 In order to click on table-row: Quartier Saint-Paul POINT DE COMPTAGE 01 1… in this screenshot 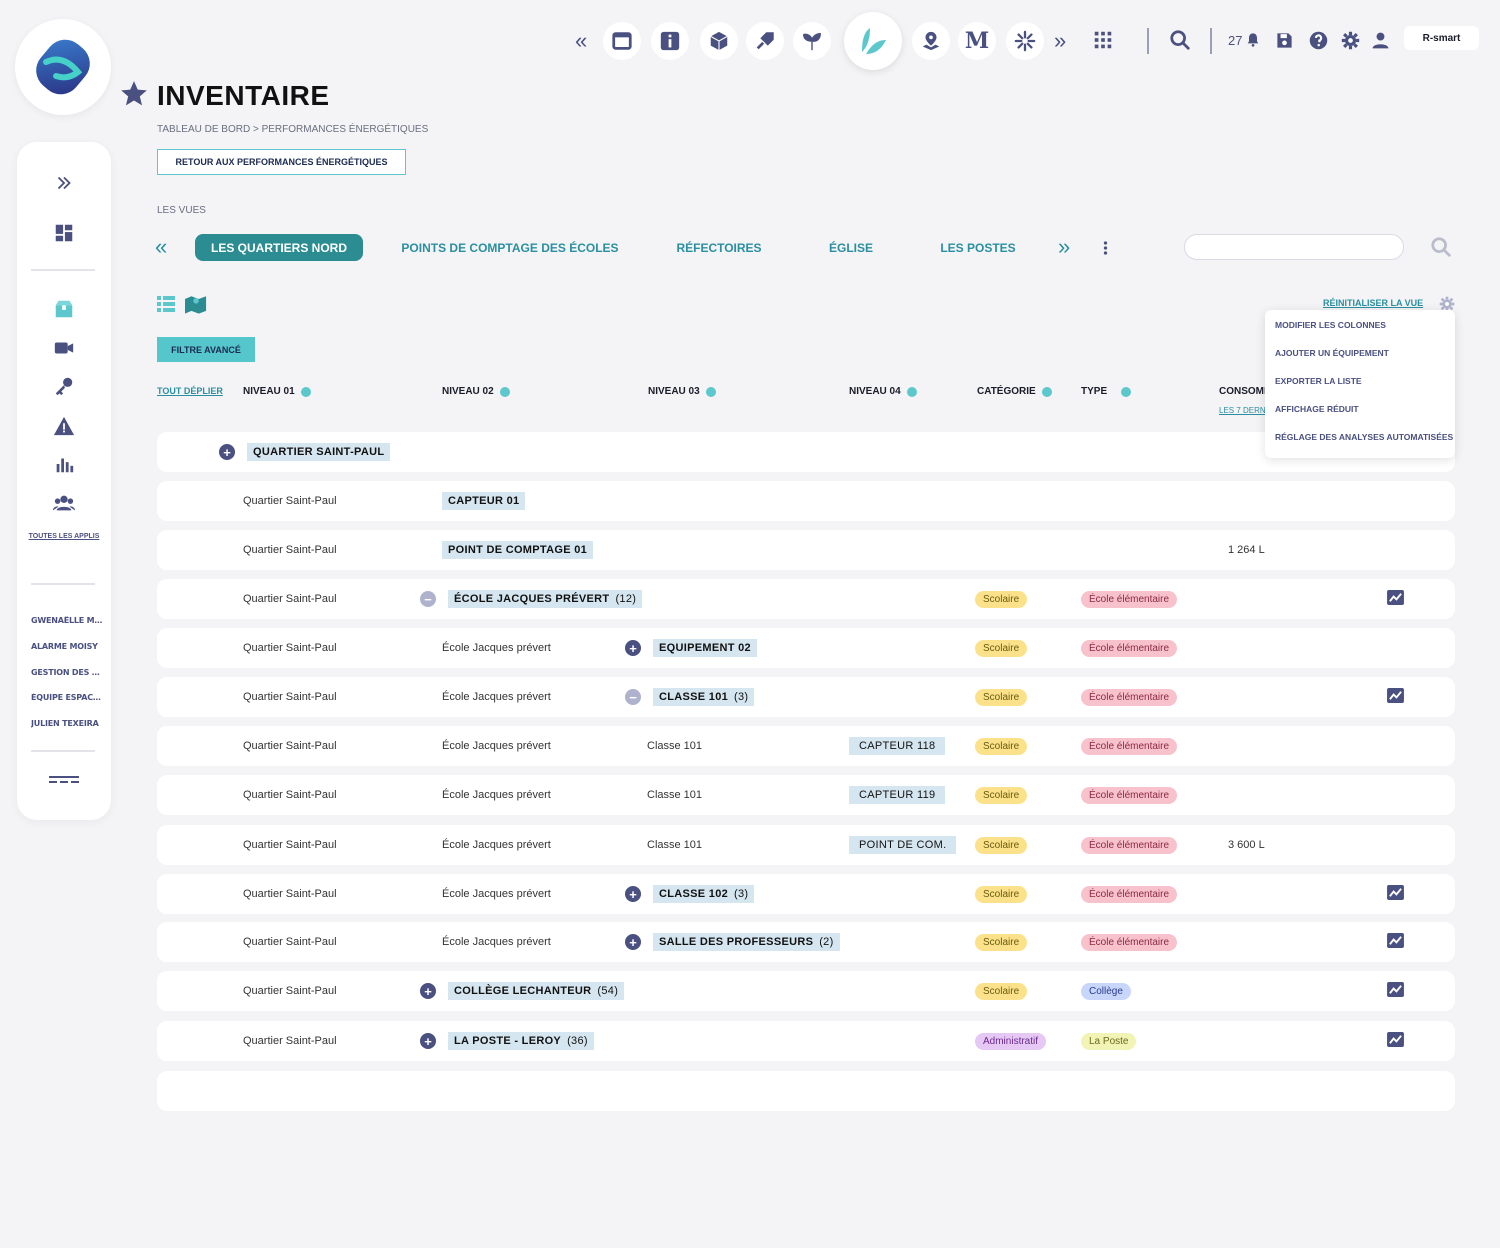, I will do `click(806, 550)`.